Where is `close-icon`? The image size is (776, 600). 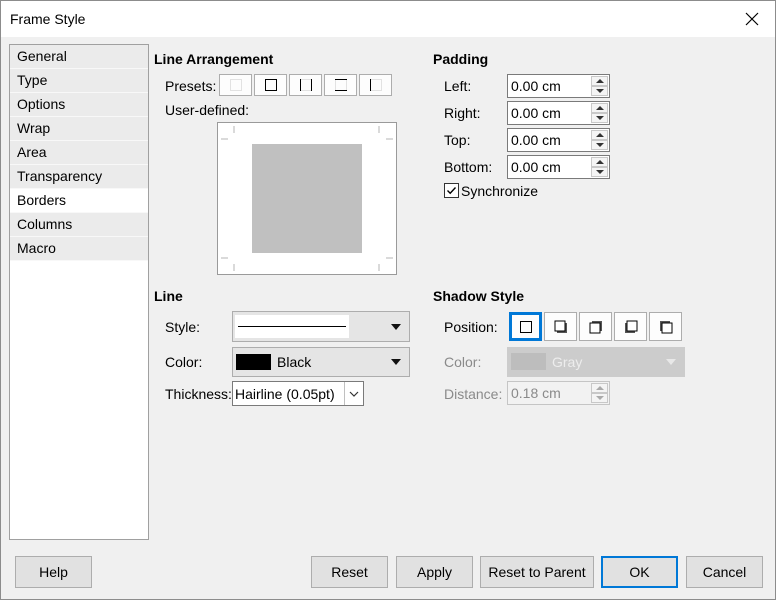
close-icon is located at coordinates (752, 19).